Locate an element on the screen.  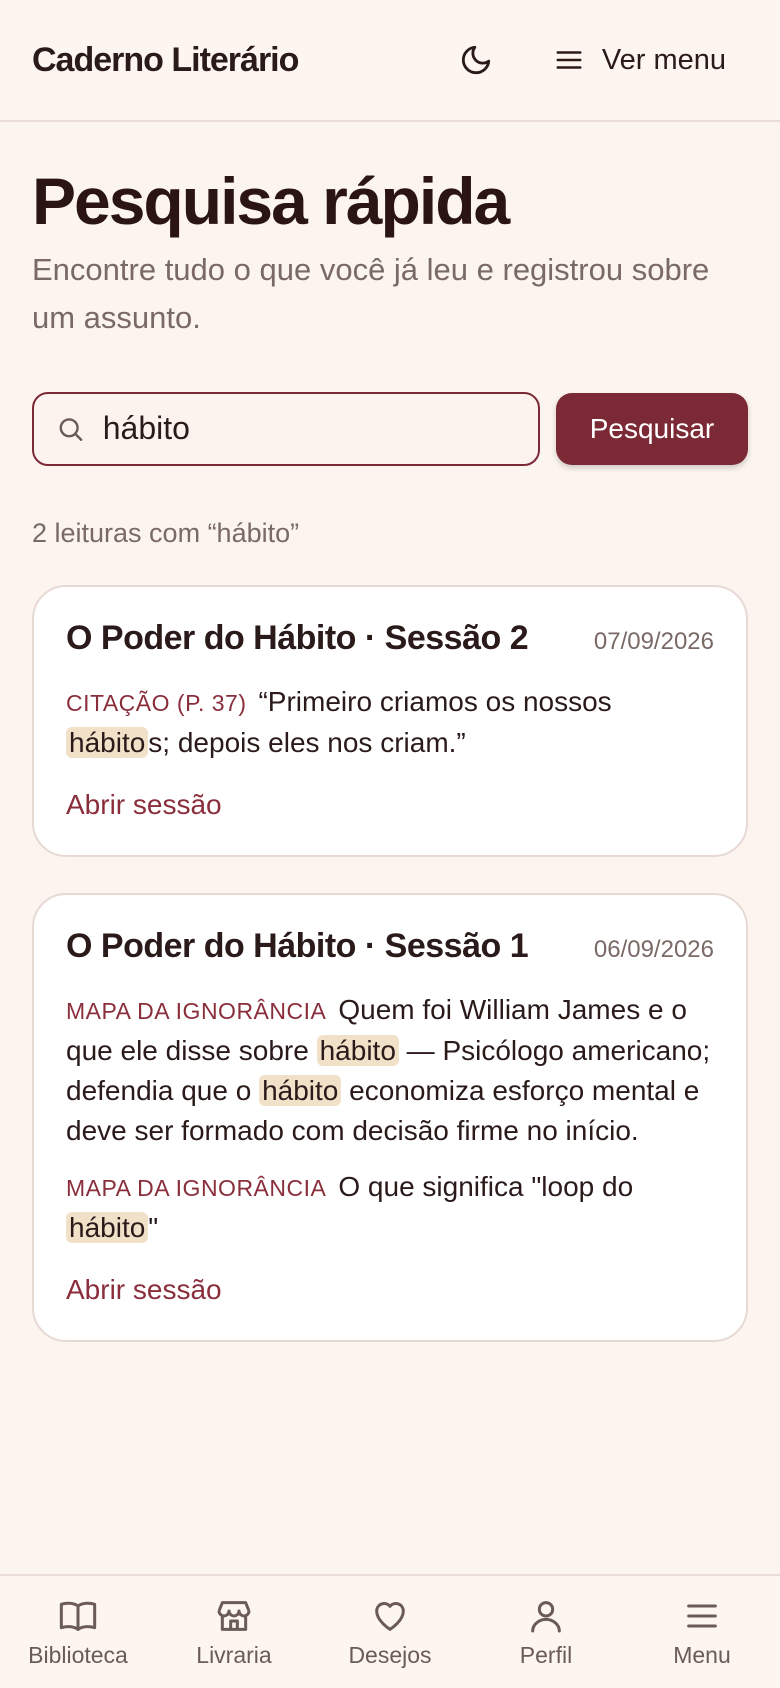
search-box is located at coordinates (286, 428).